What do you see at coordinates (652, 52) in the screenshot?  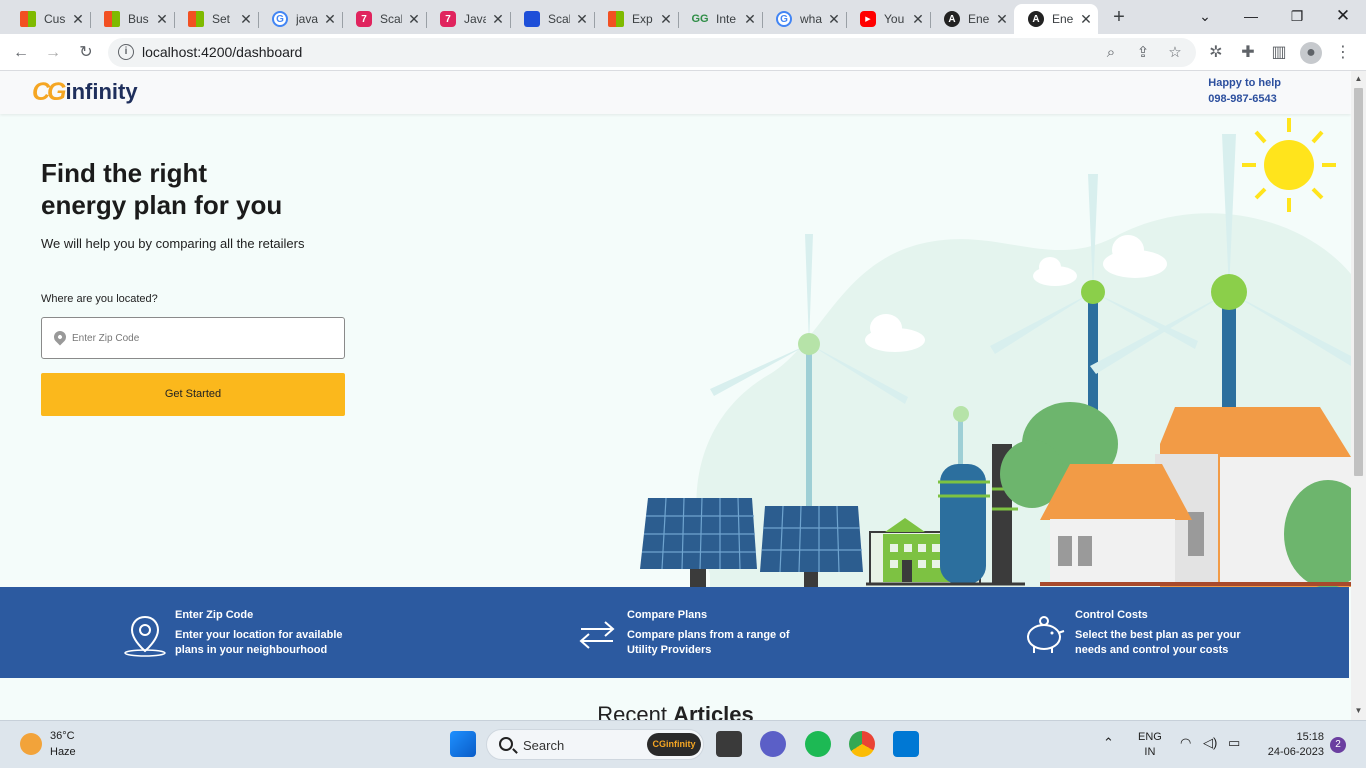 I see `address-bar: i localhost:4200/dashboard ⌕ ⇪ ☆` at bounding box center [652, 52].